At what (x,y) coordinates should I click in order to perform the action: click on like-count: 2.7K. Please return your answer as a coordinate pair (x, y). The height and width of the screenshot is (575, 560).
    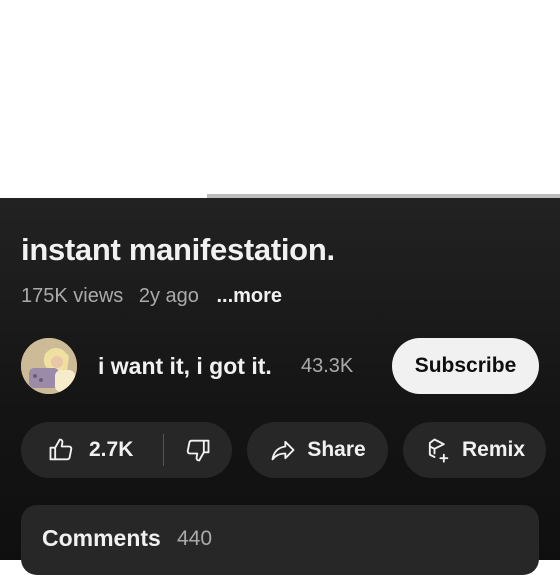
    Looking at the image, I should click on (111, 449).